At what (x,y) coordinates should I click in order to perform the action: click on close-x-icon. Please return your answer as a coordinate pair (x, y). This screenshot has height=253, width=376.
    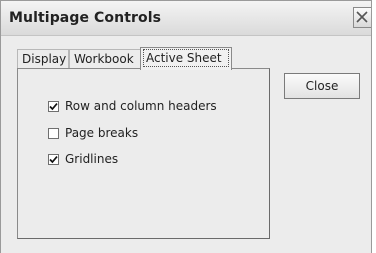
    Looking at the image, I should click on (362, 17).